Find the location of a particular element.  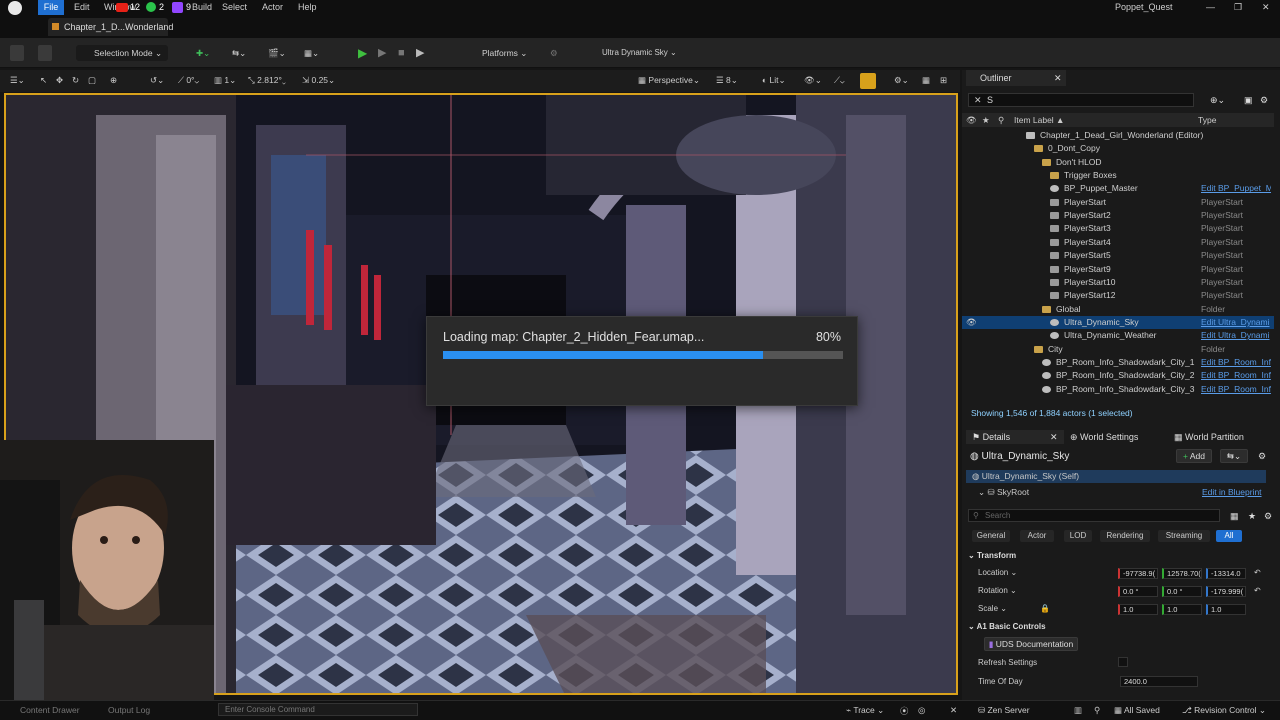

show-icon: 👁⌄ is located at coordinates (813, 80).